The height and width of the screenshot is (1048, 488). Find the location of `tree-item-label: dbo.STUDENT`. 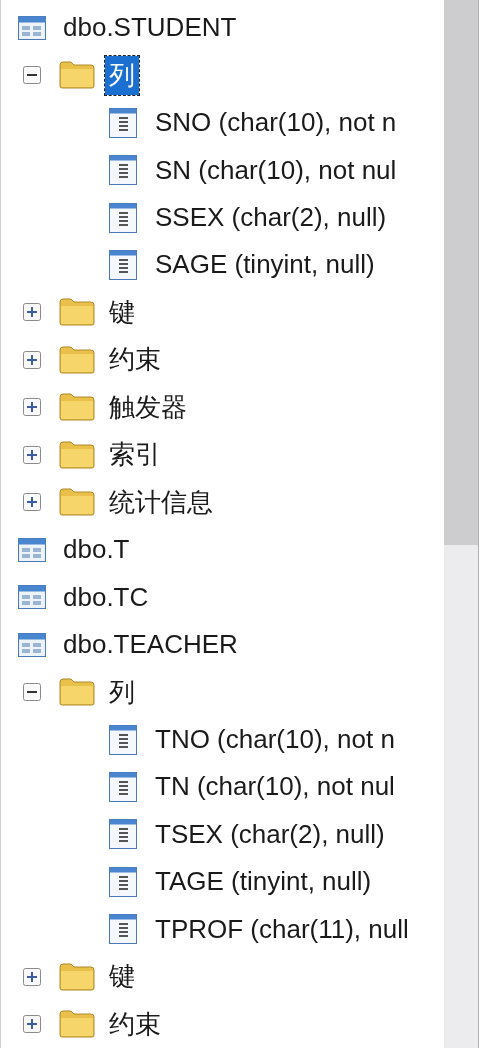

tree-item-label: dbo.STUDENT is located at coordinates (150, 28).